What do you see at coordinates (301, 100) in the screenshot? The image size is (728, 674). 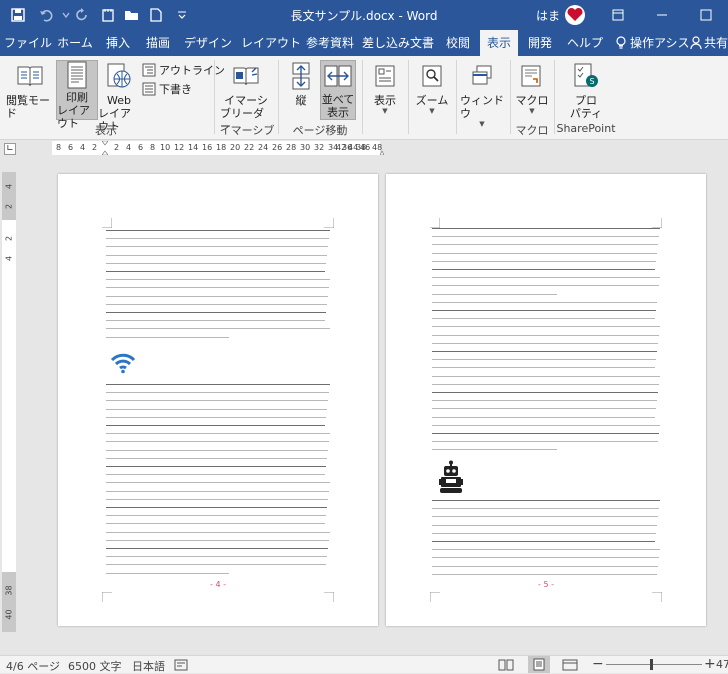 I see `vertical-label: 縦` at bounding box center [301, 100].